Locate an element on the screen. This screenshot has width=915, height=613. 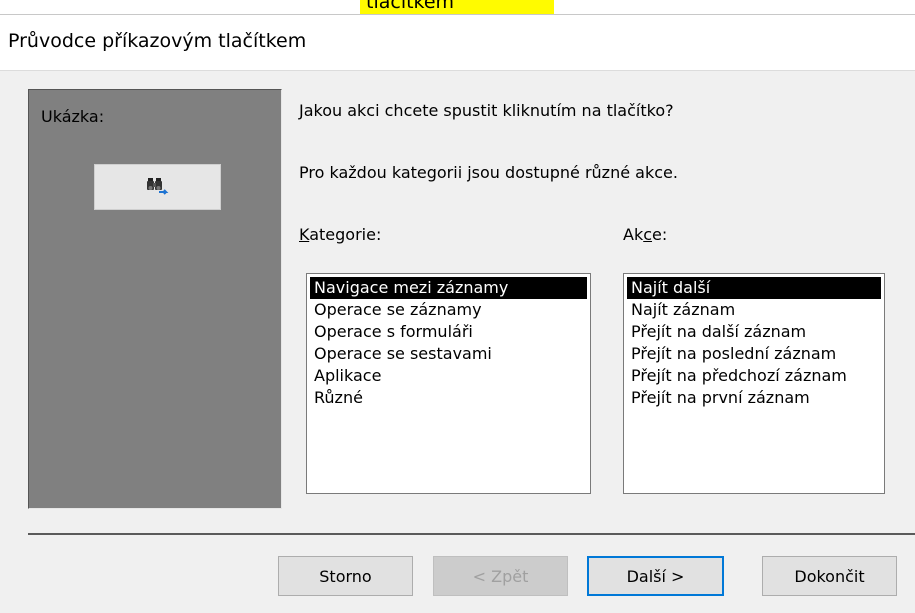
categories-label-accesskey: K is located at coordinates (304, 234).